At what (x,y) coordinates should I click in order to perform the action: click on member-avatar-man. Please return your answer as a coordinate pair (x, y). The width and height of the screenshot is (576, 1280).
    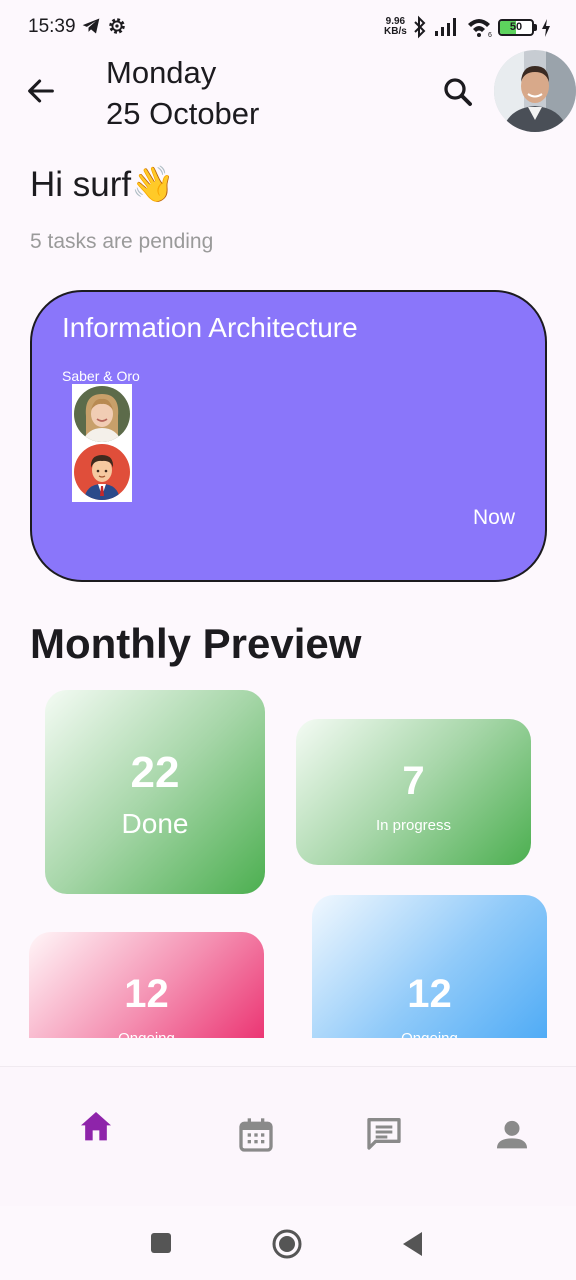
    Looking at the image, I should click on (102, 472).